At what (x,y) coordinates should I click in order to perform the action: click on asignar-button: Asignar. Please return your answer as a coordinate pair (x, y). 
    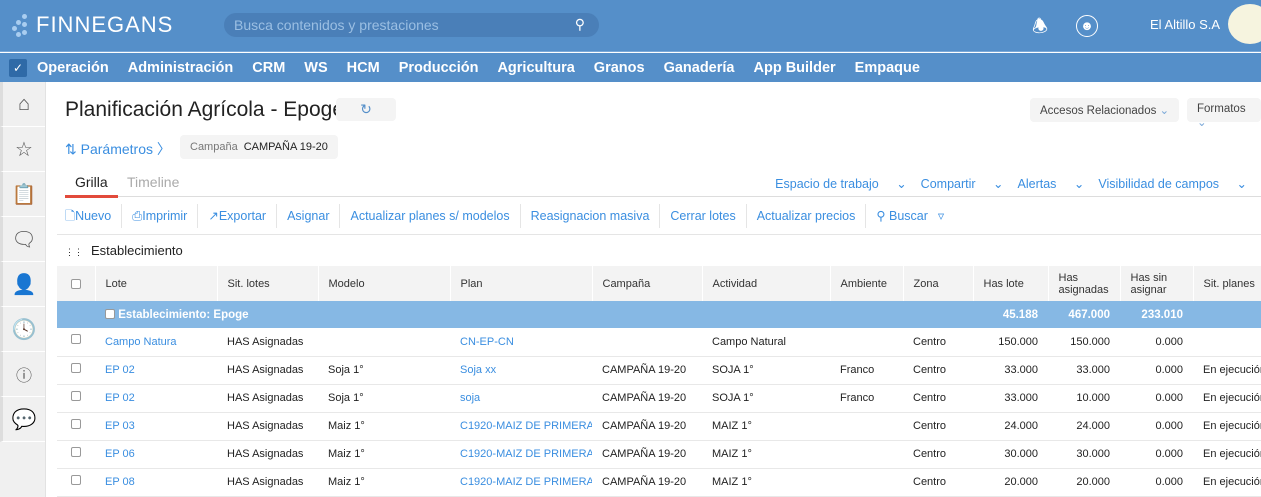
    Looking at the image, I should click on (309, 216).